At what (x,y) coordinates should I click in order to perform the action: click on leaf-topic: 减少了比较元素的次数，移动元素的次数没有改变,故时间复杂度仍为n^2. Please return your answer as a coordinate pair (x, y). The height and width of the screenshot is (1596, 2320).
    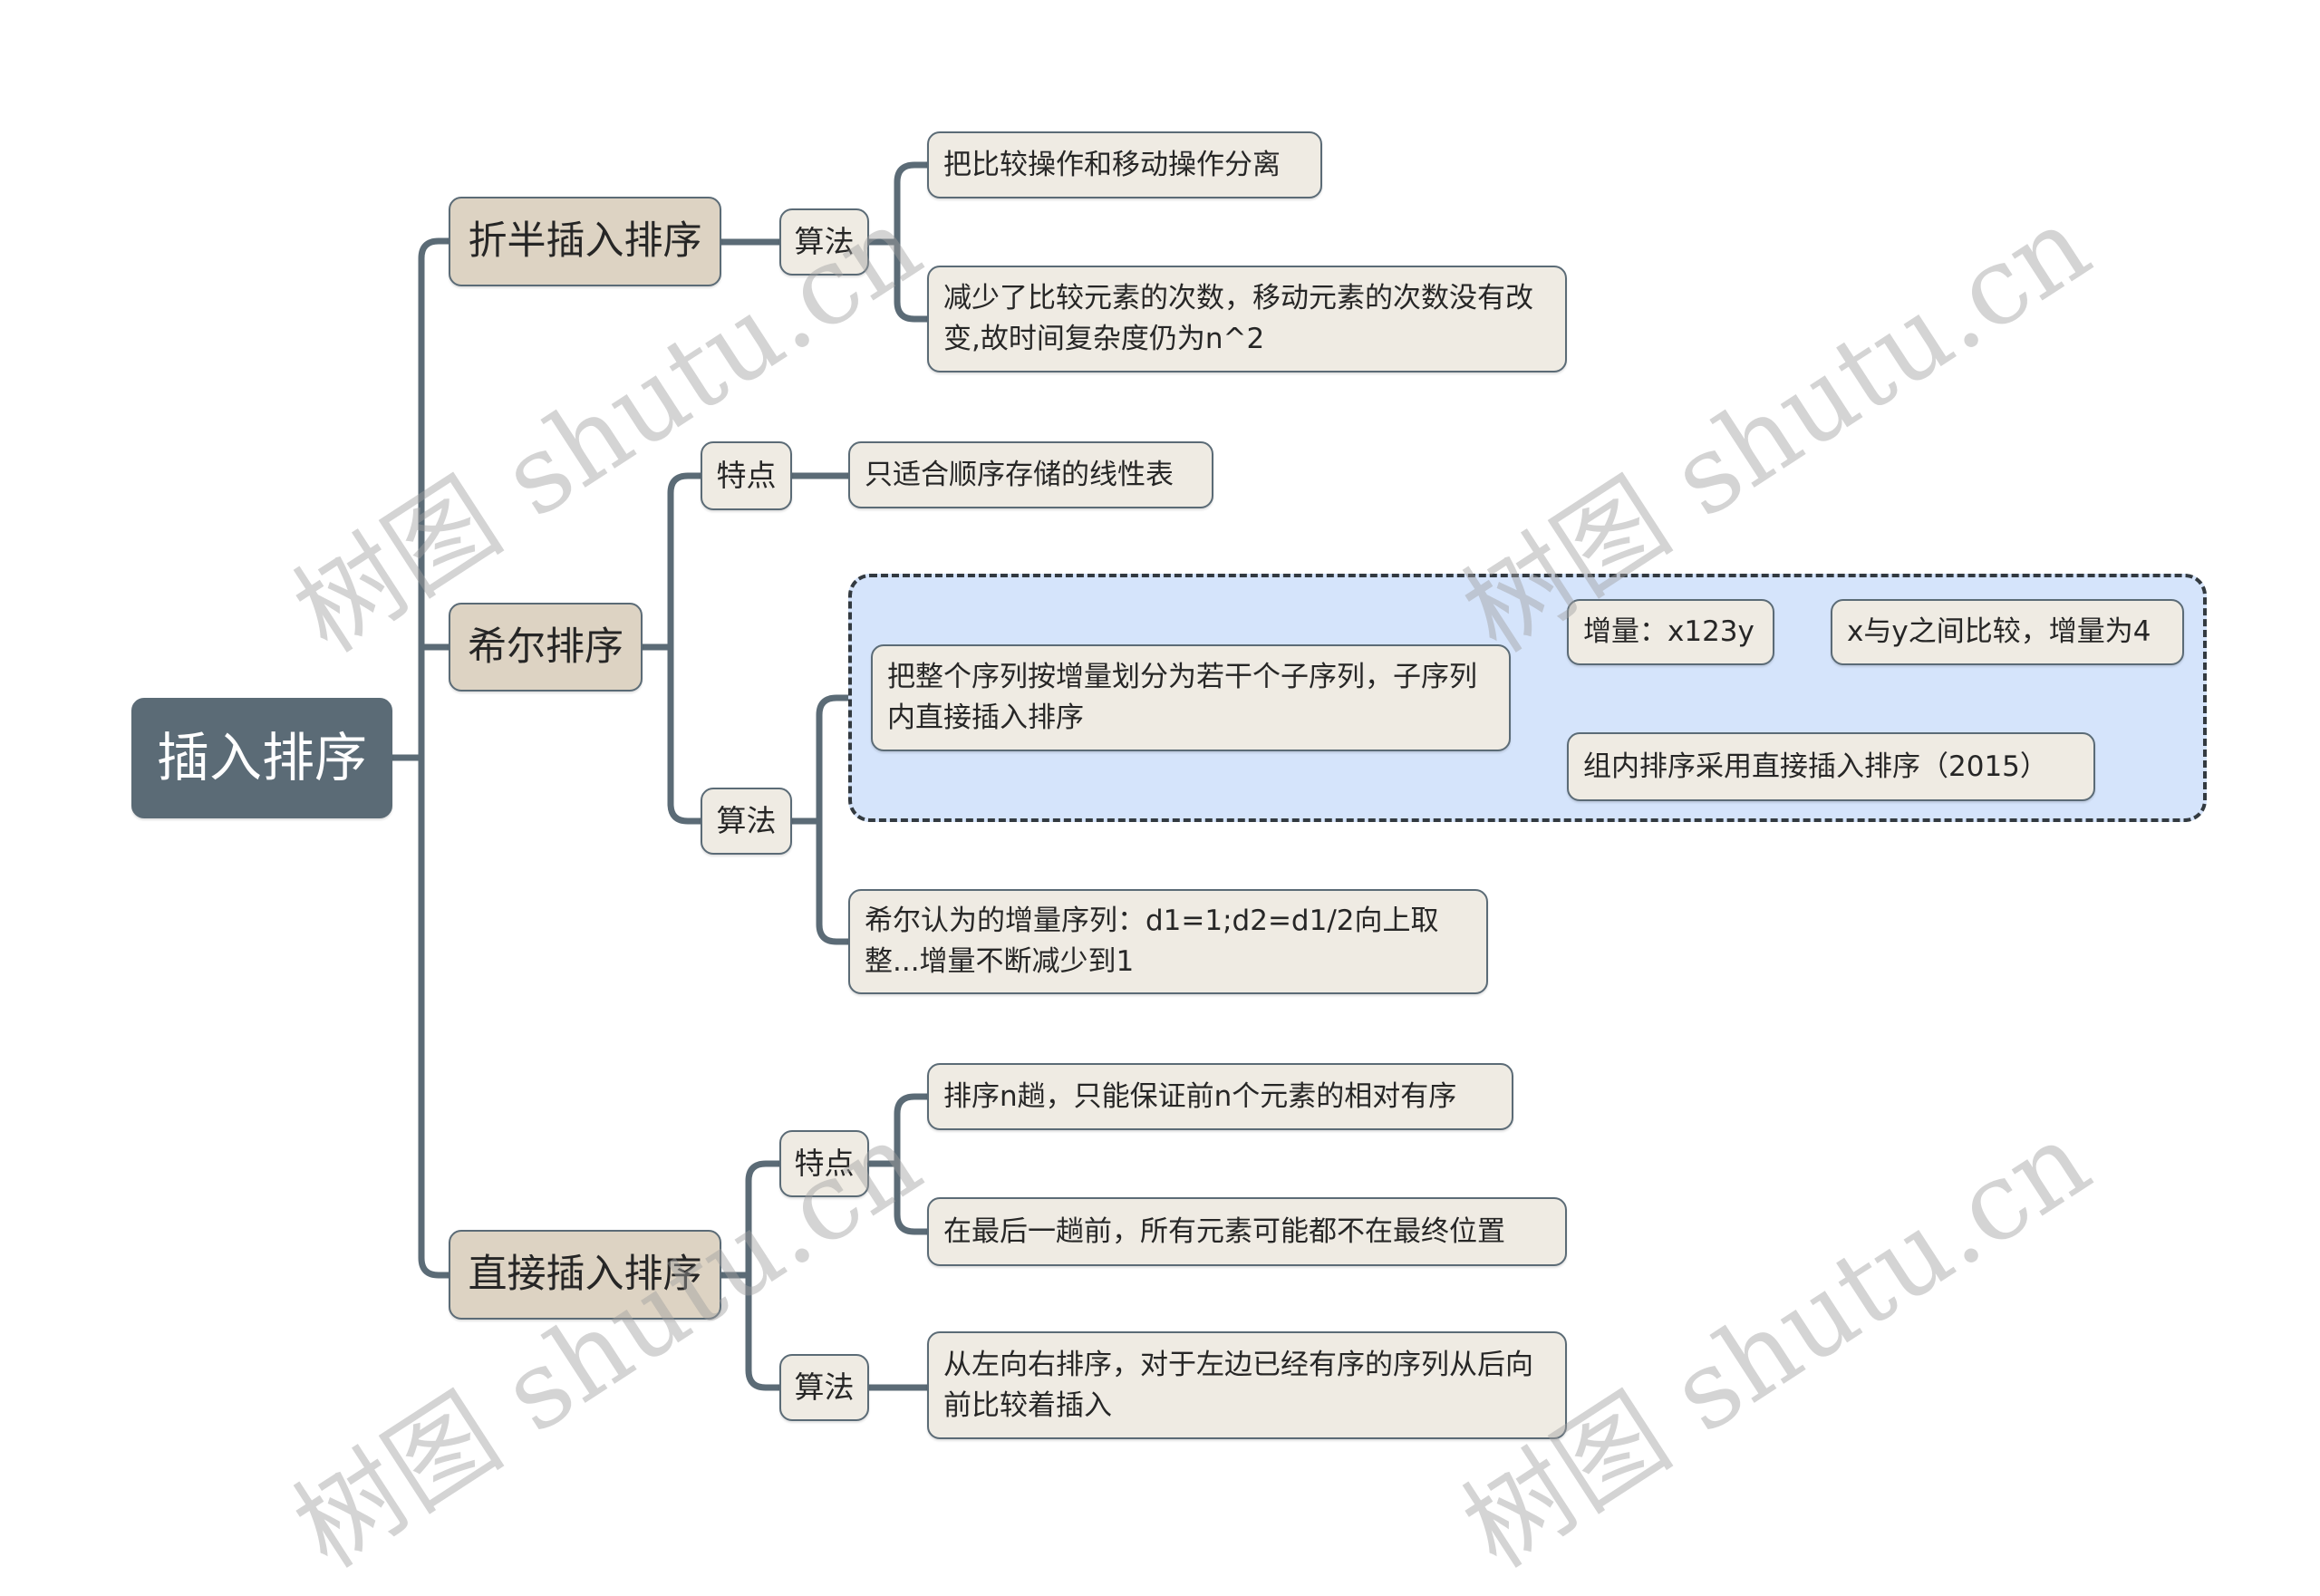
    Looking at the image, I should click on (1247, 319).